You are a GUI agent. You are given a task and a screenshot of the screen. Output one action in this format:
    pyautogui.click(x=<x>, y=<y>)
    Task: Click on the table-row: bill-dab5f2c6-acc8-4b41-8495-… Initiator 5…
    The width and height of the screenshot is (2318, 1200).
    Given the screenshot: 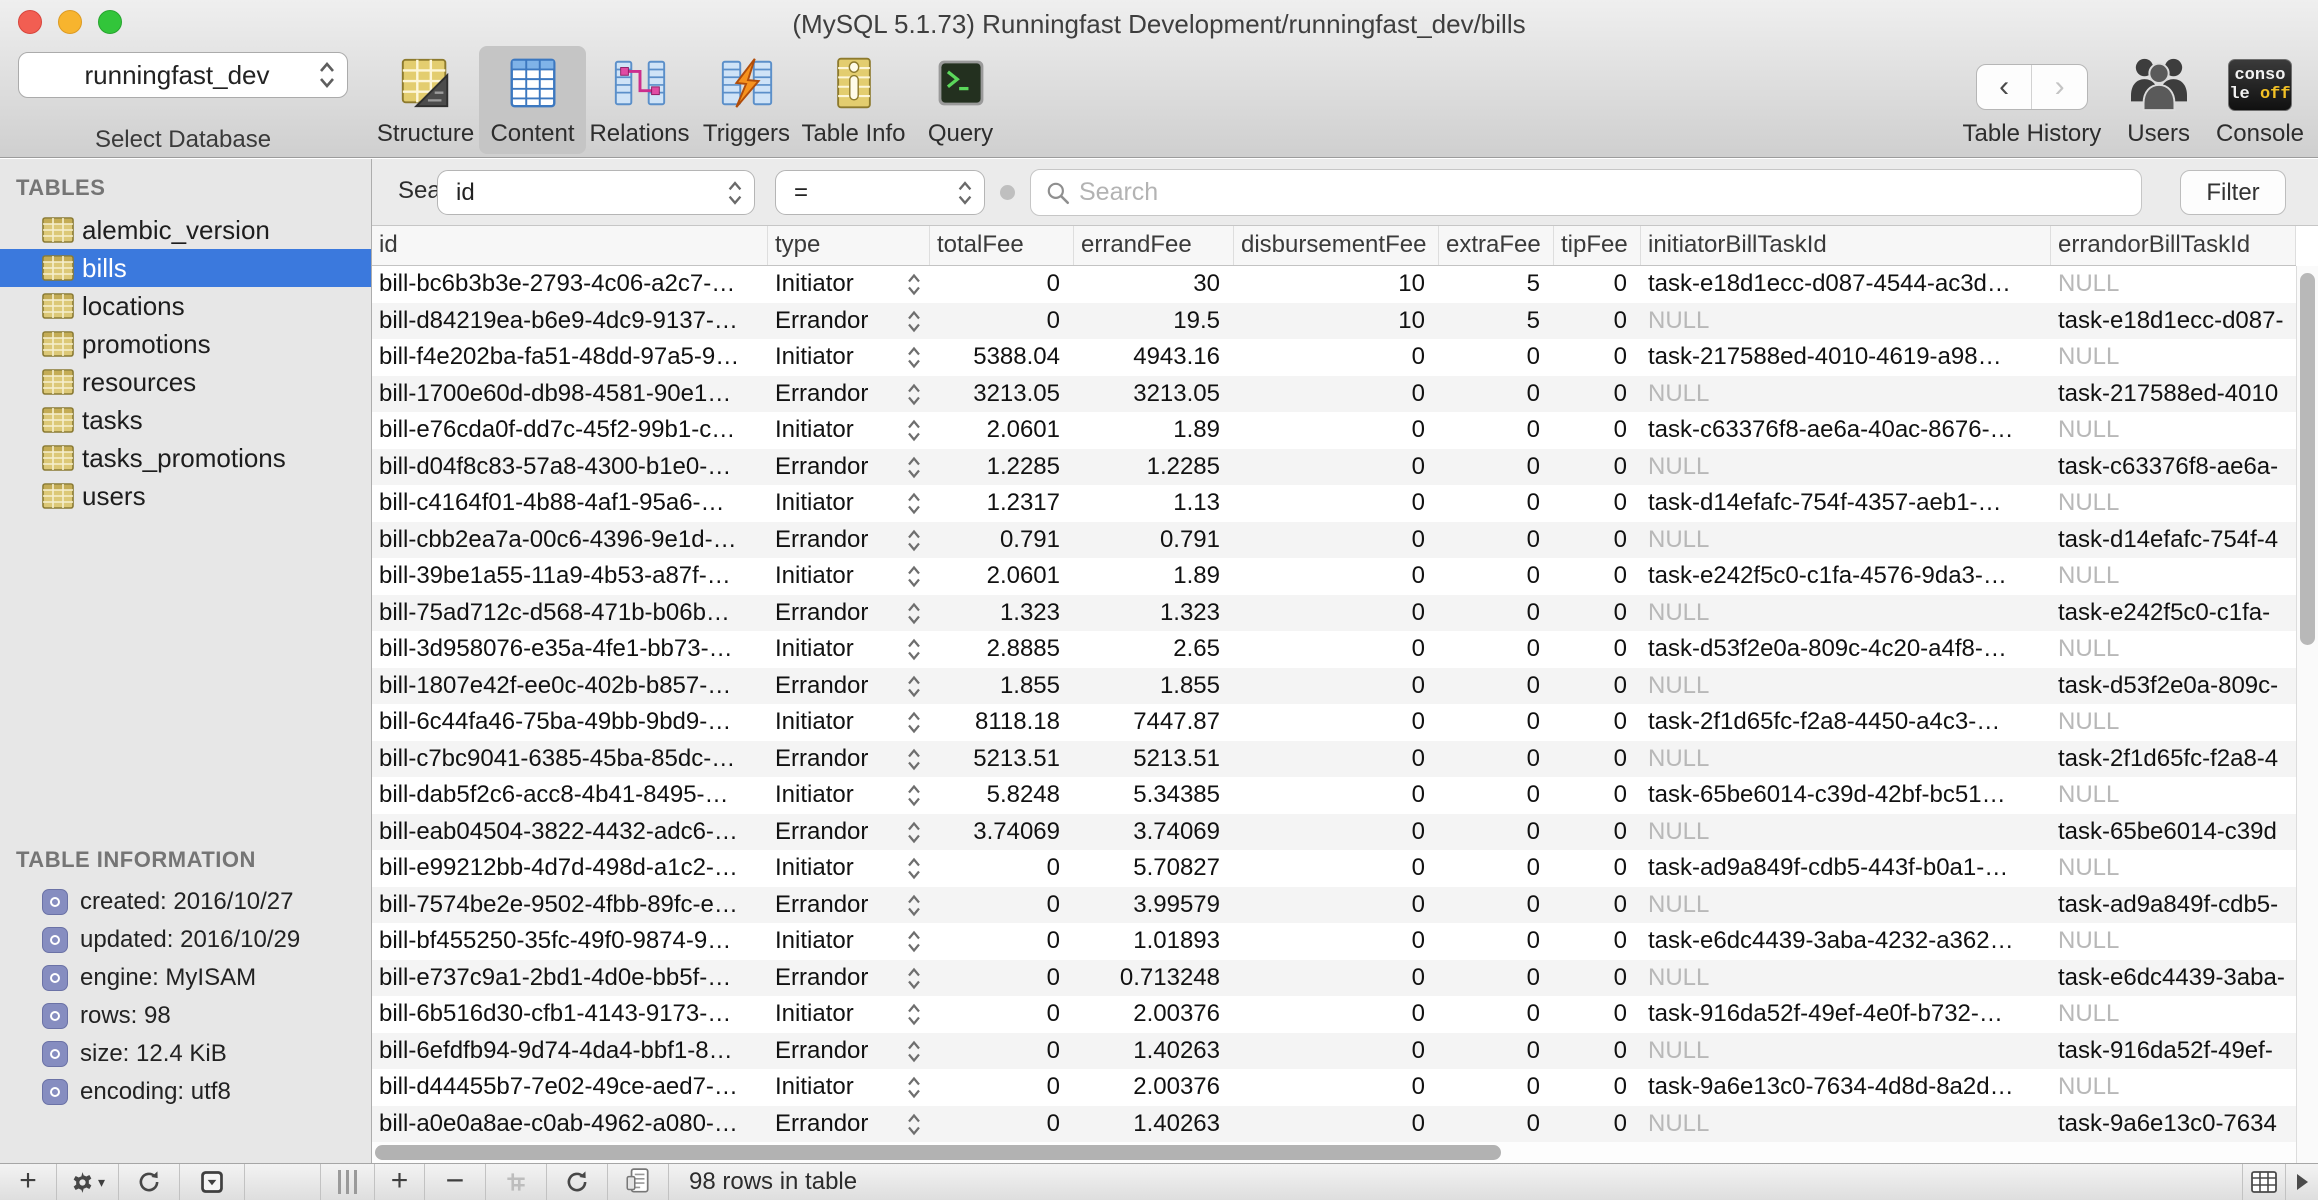 What is the action you would take?
    pyautogui.click(x=1334, y=795)
    